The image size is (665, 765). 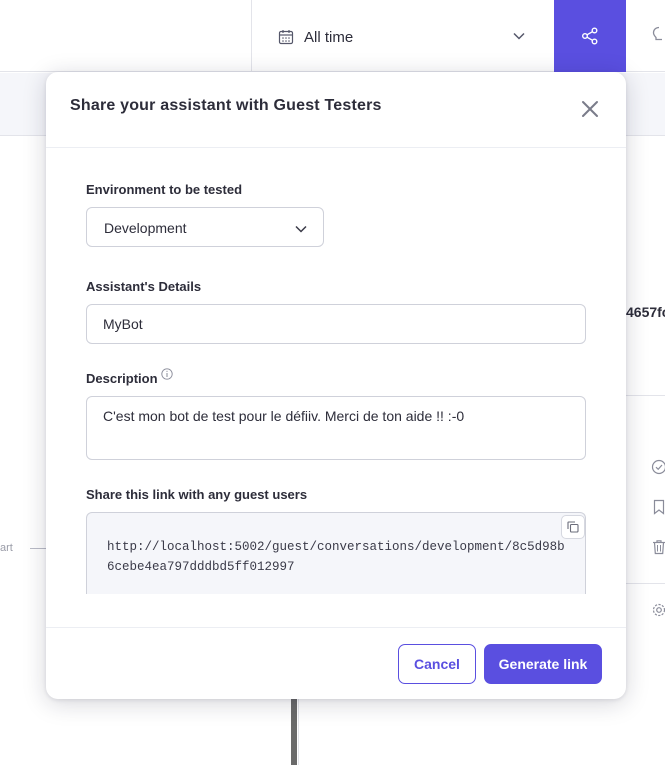 What do you see at coordinates (336, 663) in the screenshot?
I see `modal-footer: Cancel Generate link` at bounding box center [336, 663].